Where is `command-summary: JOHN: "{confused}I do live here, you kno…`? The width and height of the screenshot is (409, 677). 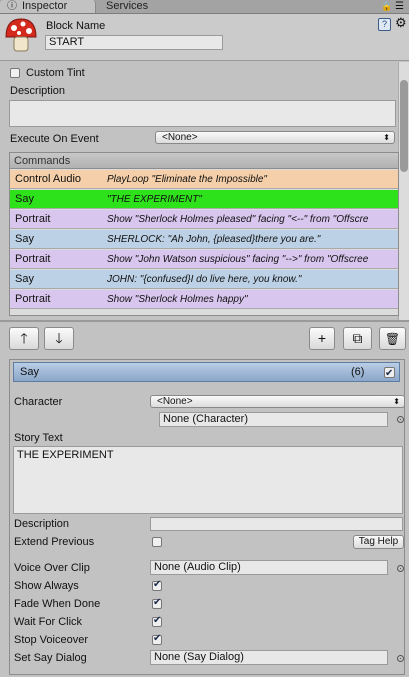 command-summary: JOHN: "{confused}I do live here, you kno… is located at coordinates (204, 279).